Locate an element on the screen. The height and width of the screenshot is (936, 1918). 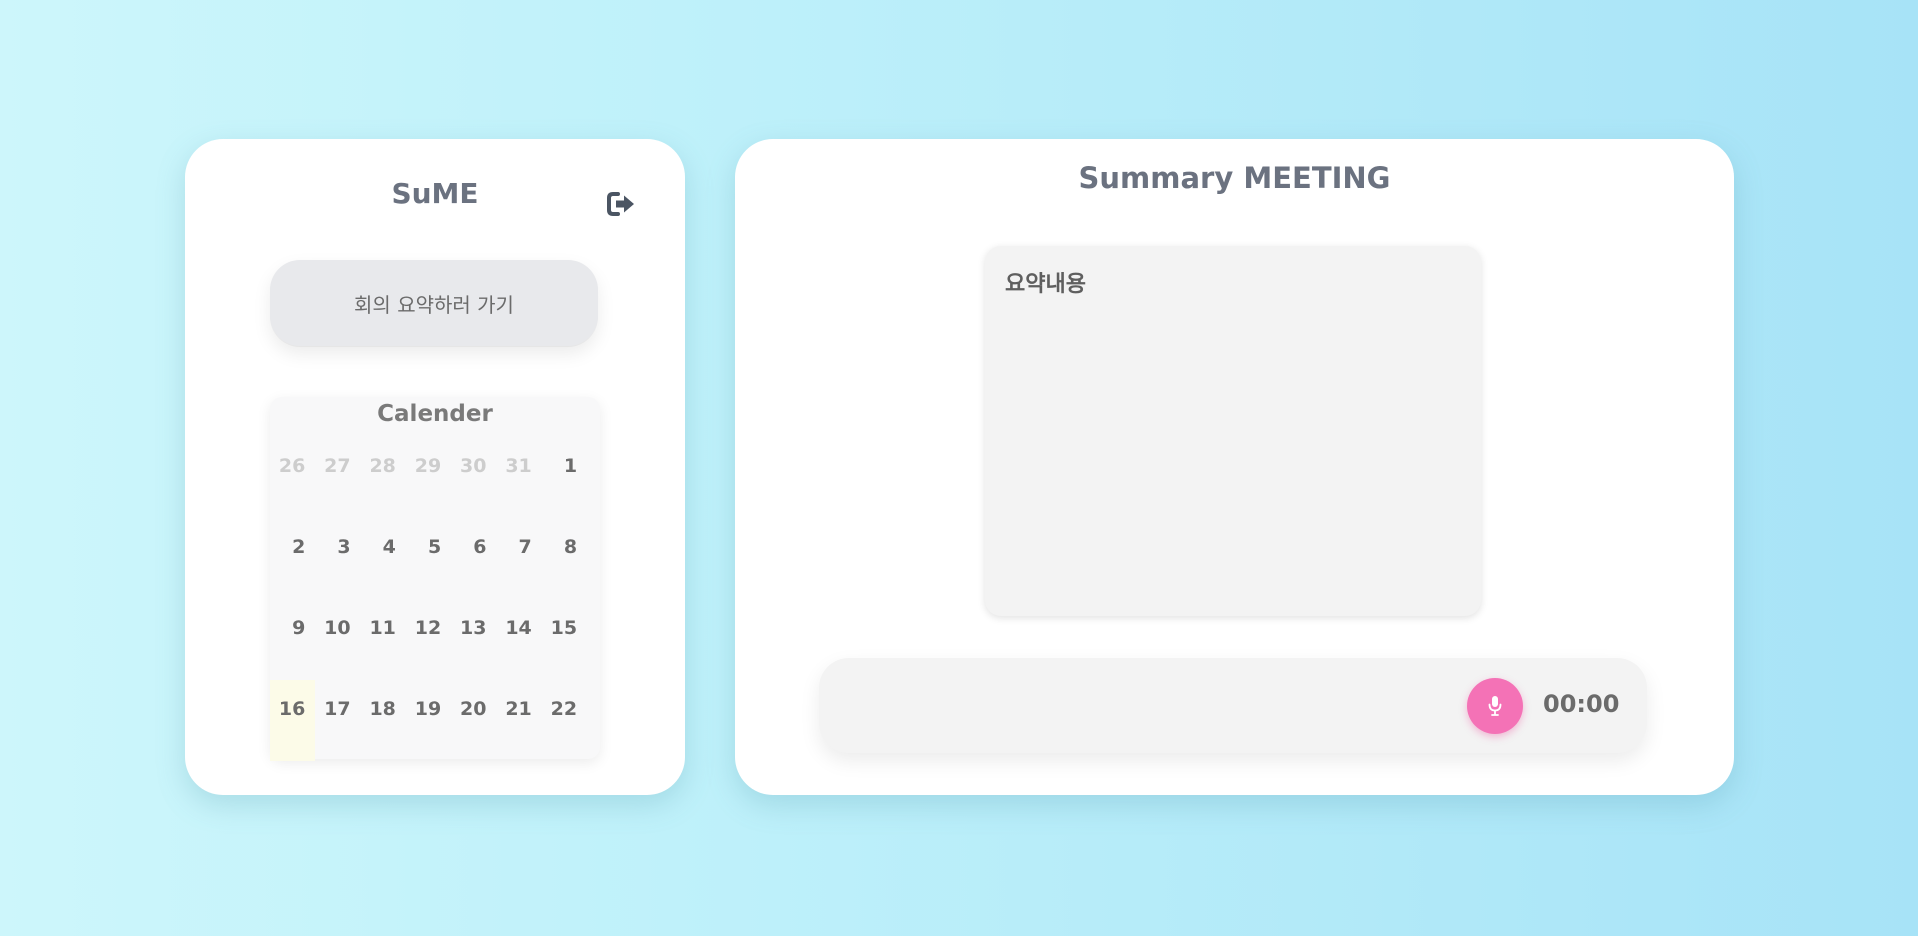
recorder-bar: 00:00 is located at coordinates (1233, 705).